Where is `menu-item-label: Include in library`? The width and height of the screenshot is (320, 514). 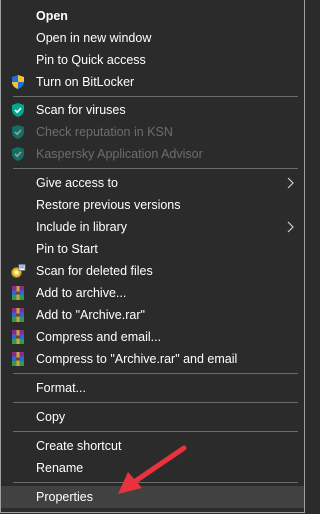
menu-item-label: Include in library is located at coordinates (82, 227).